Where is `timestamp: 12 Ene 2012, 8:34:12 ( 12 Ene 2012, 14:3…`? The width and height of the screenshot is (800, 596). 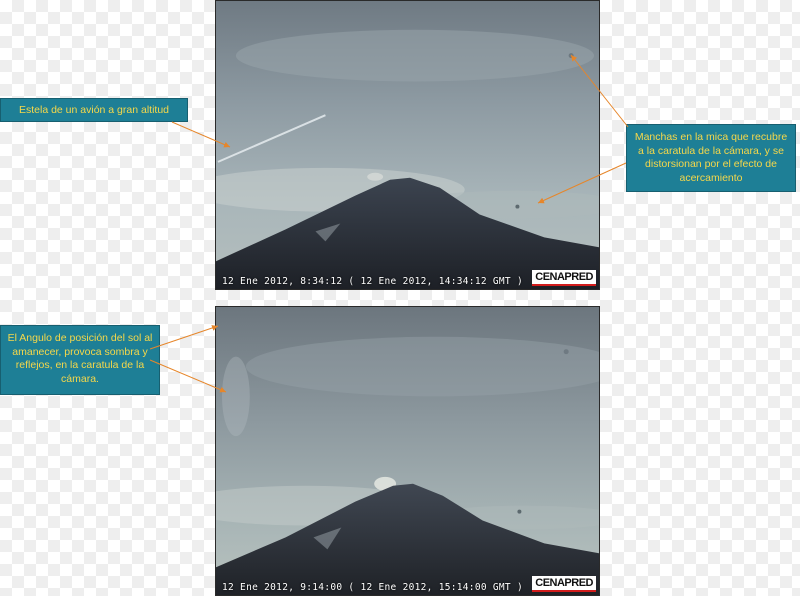 timestamp: 12 Ene 2012, 8:34:12 ( 12 Ene 2012, 14:3… is located at coordinates (372, 281).